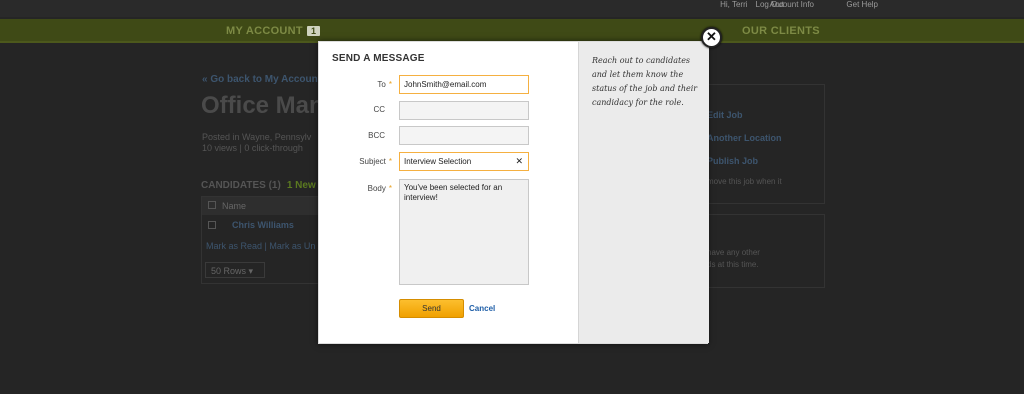 This screenshot has width=1024, height=394. I want to click on bcc-label: BCC, so click(376, 135).